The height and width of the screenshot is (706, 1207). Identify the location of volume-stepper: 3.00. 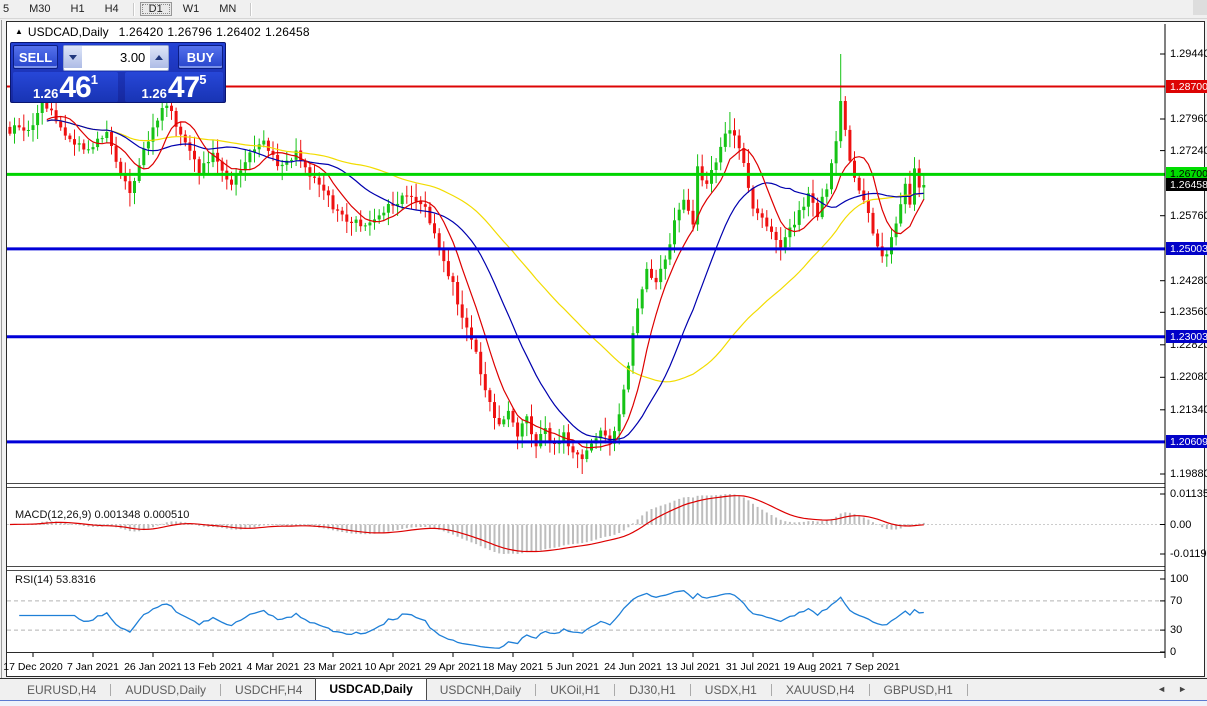
(116, 58).